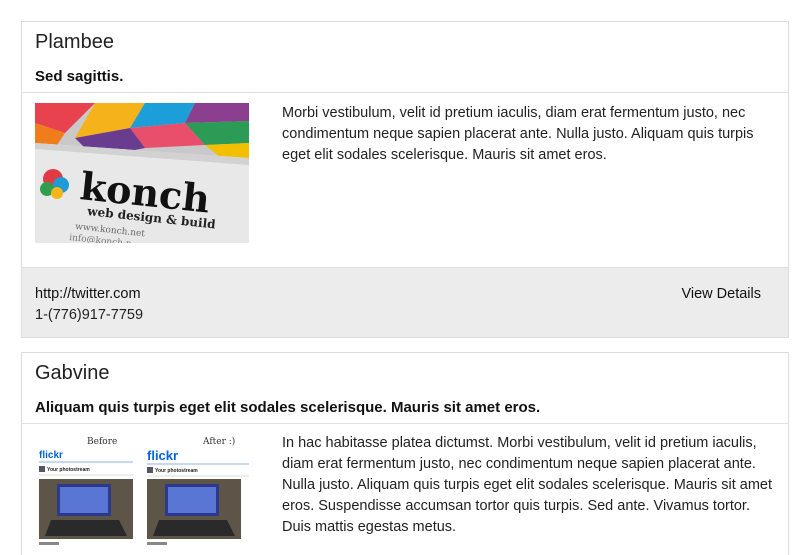  Describe the element at coordinates (89, 315) in the screenshot. I see `listing-phone: 1-(776)917-7759` at that location.